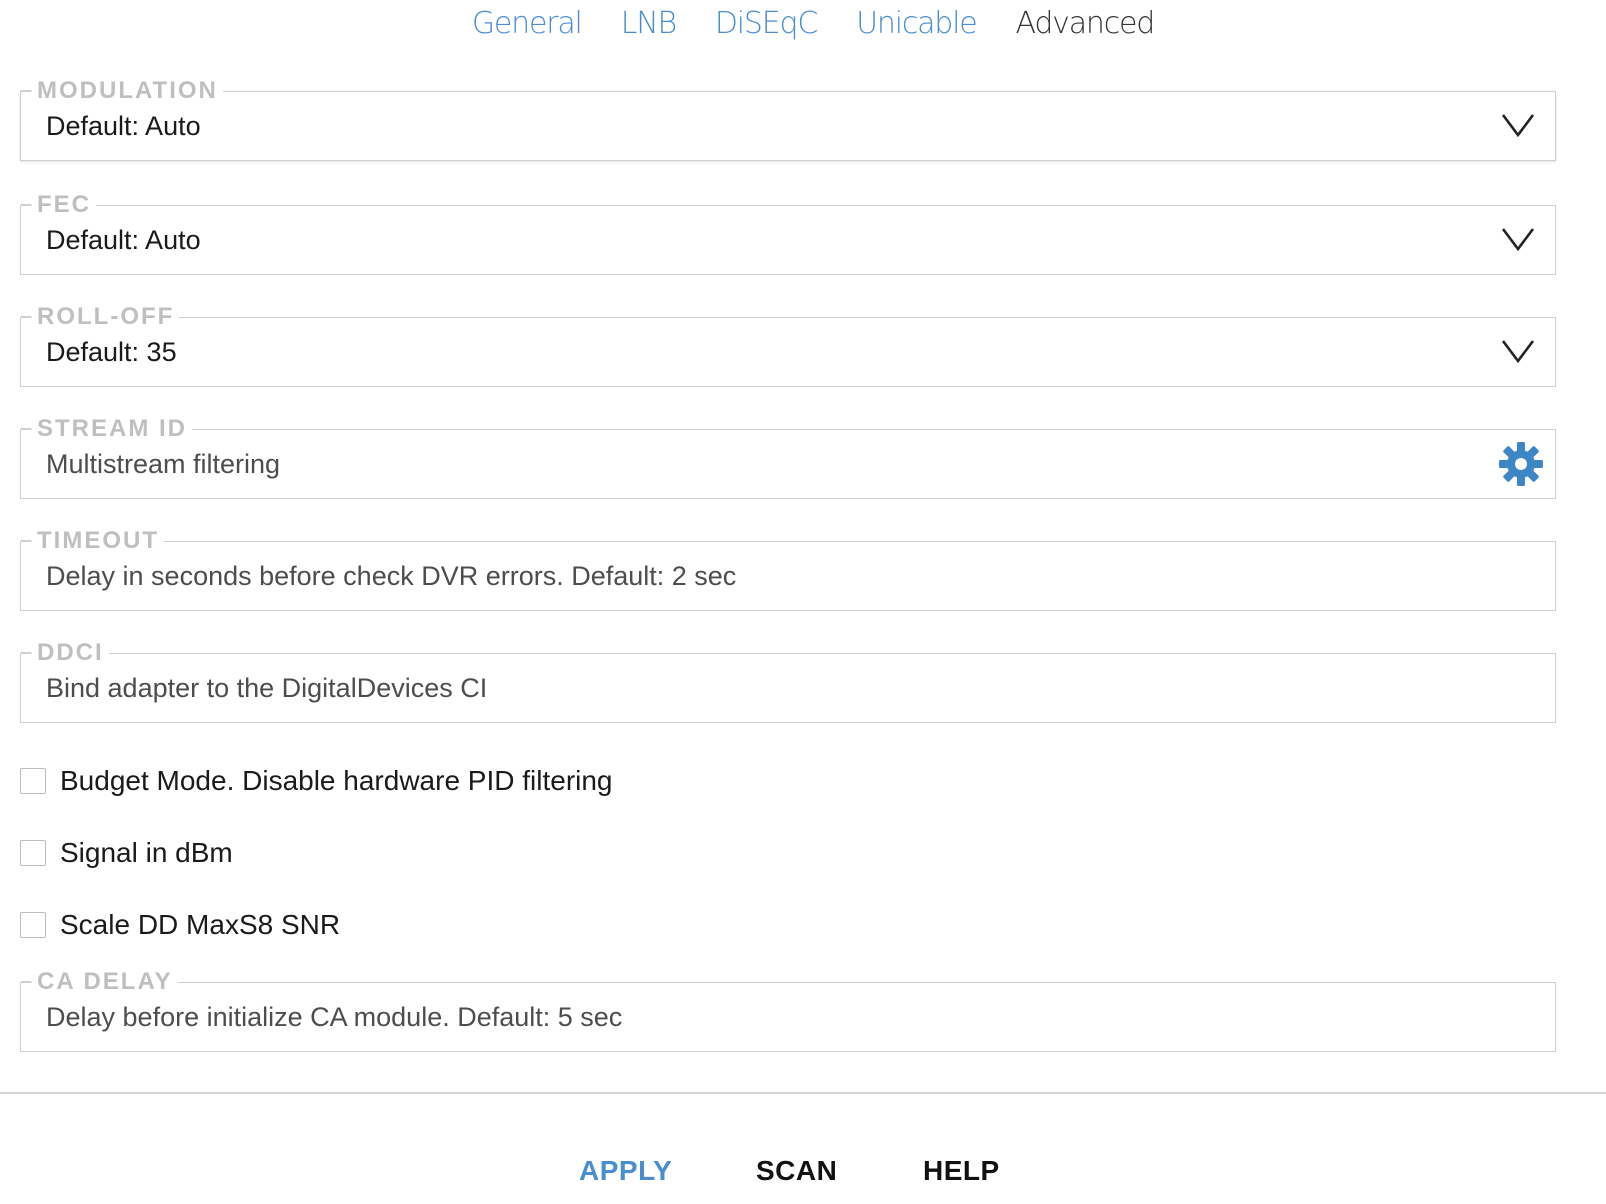  I want to click on ddci-placeholder: Bind adapter to the DigitalDevices CI, so click(267, 688).